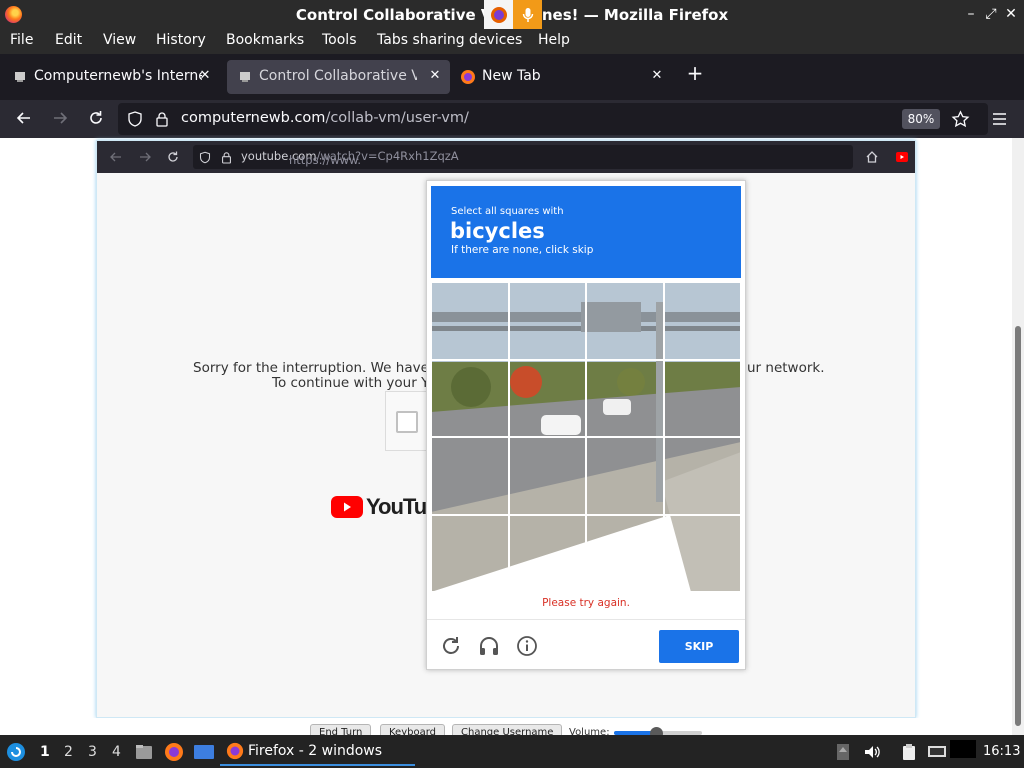  I want to click on keyboard-button: Keyboard, so click(413, 729).